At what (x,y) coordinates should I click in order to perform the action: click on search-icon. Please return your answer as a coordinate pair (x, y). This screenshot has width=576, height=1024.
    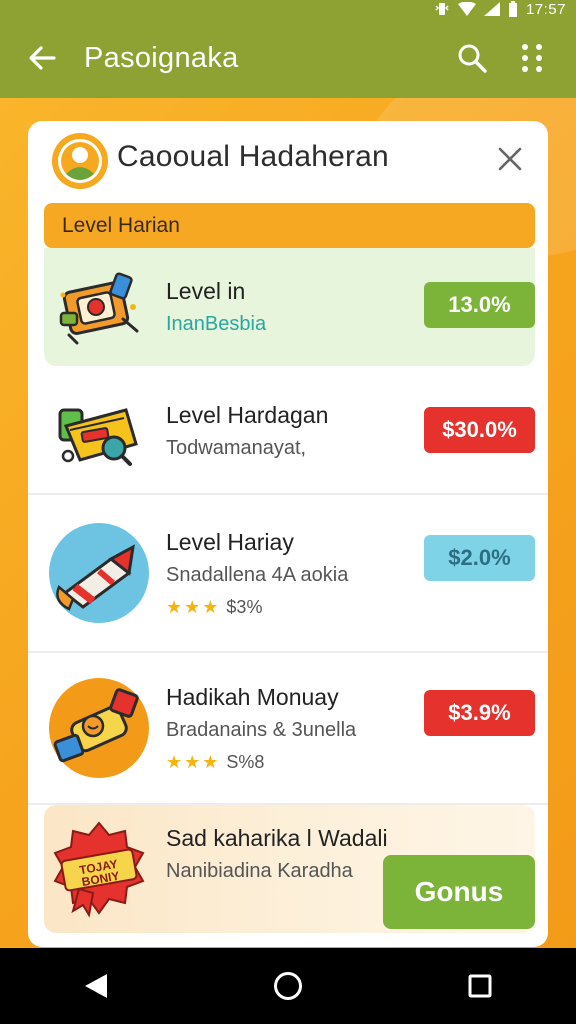
    Looking at the image, I should click on (472, 58).